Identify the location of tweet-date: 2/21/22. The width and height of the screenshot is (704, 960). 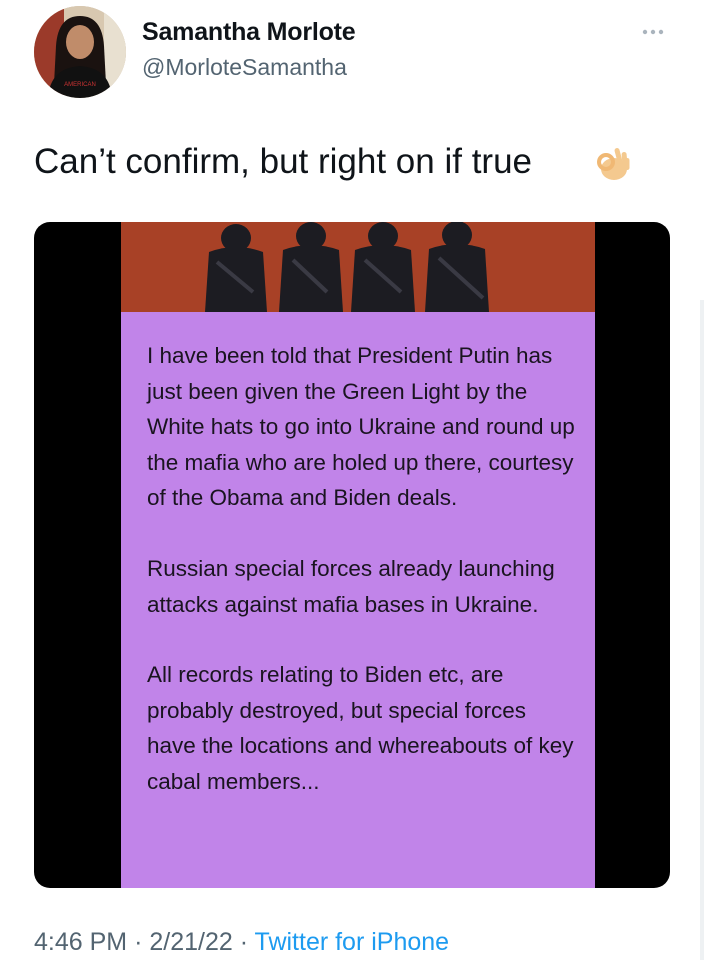
(190, 942).